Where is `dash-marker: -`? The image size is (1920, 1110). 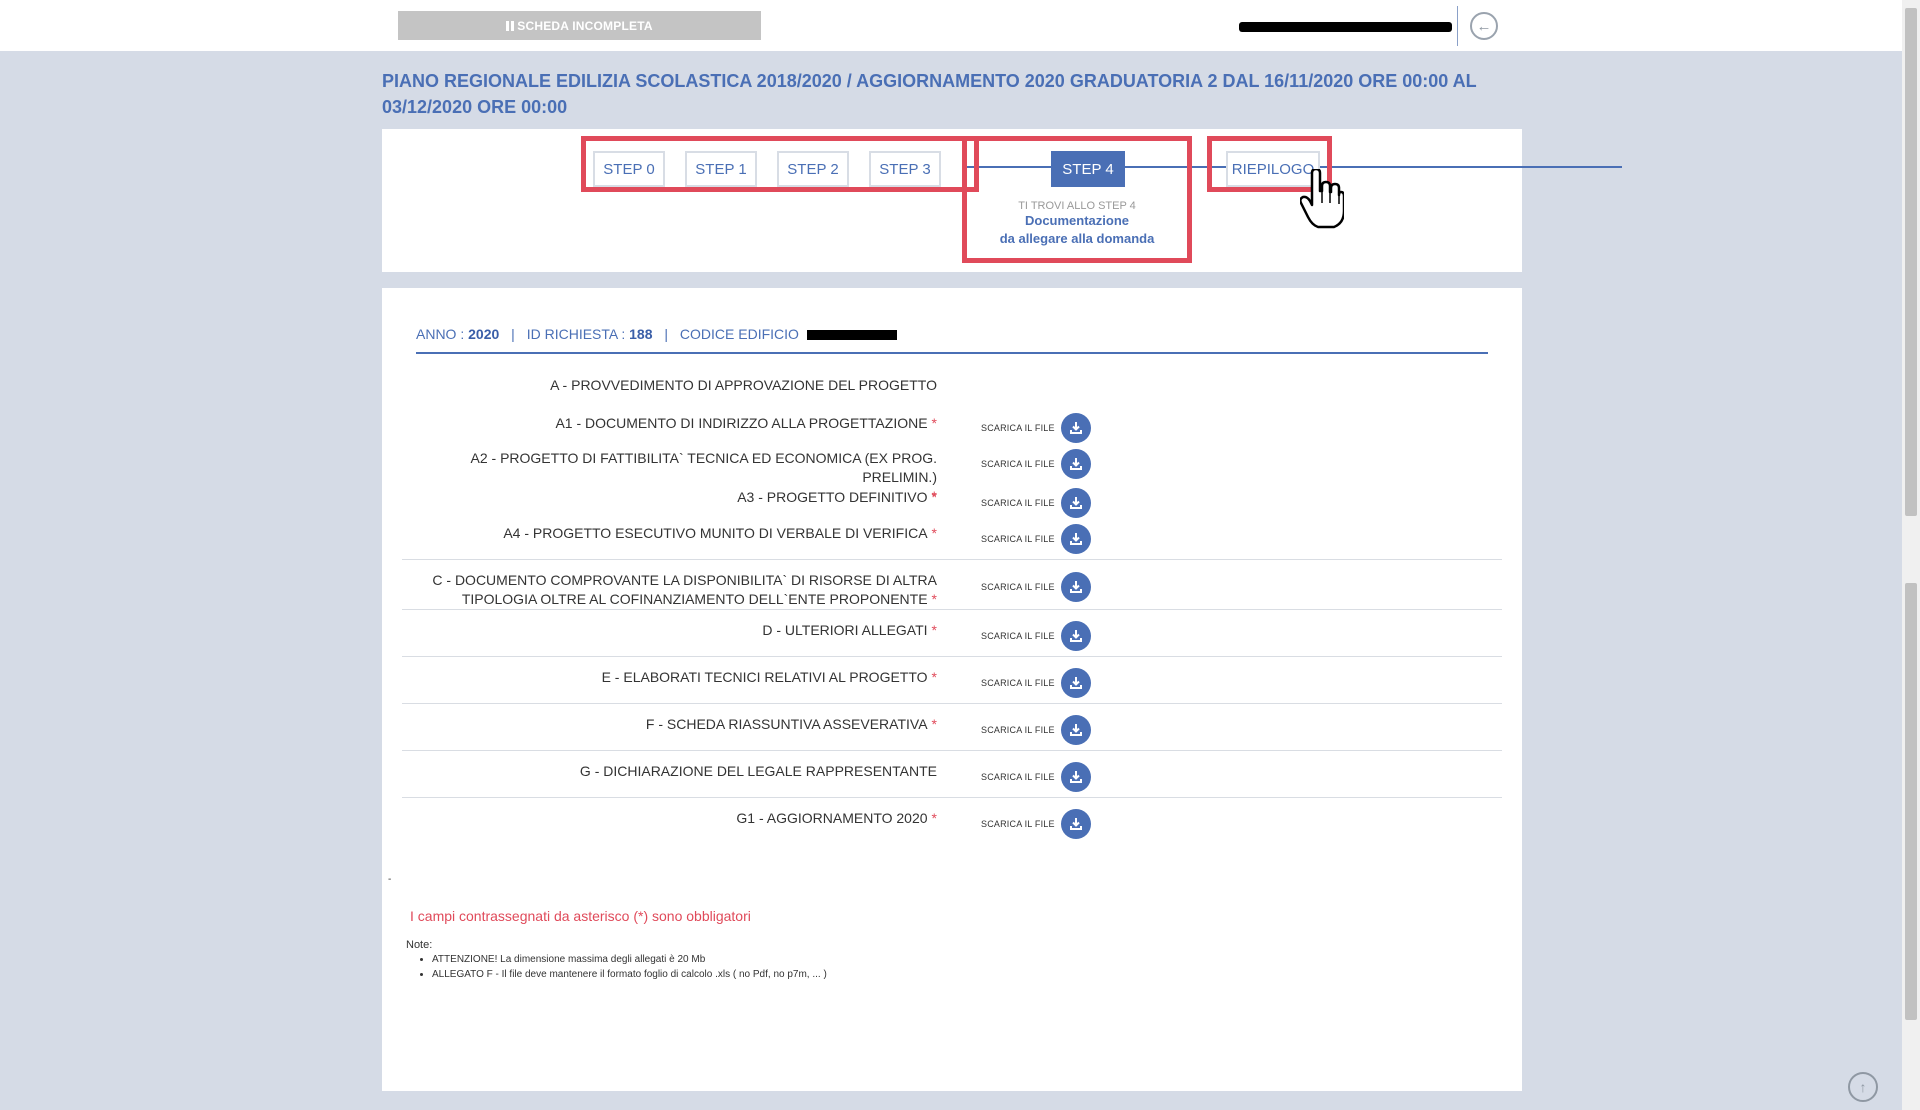
dash-marker: - is located at coordinates (390, 879).